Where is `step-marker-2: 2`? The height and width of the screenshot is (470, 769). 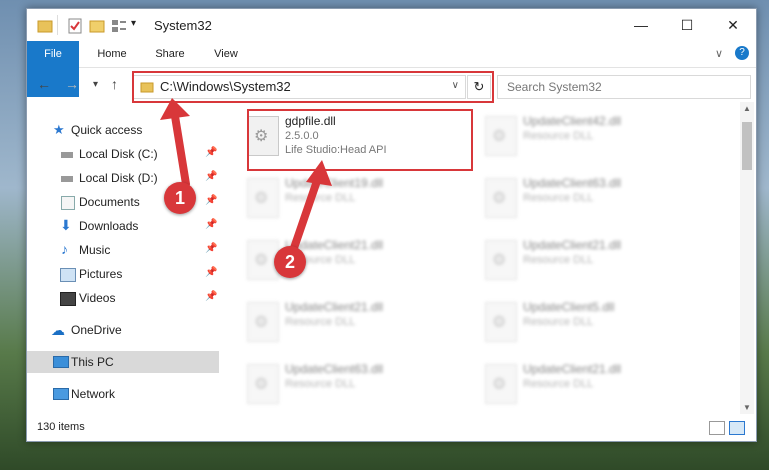 step-marker-2: 2 is located at coordinates (290, 262).